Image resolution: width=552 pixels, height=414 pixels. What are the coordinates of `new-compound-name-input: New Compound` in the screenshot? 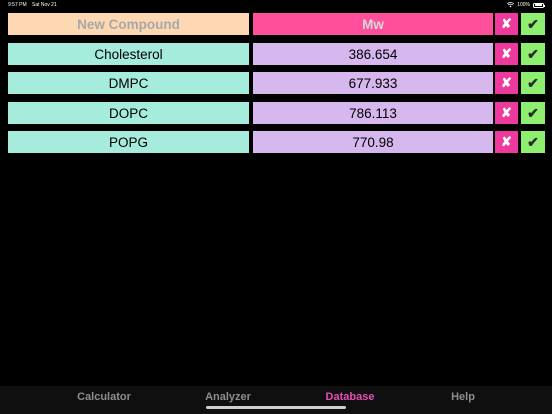 It's located at (128, 24).